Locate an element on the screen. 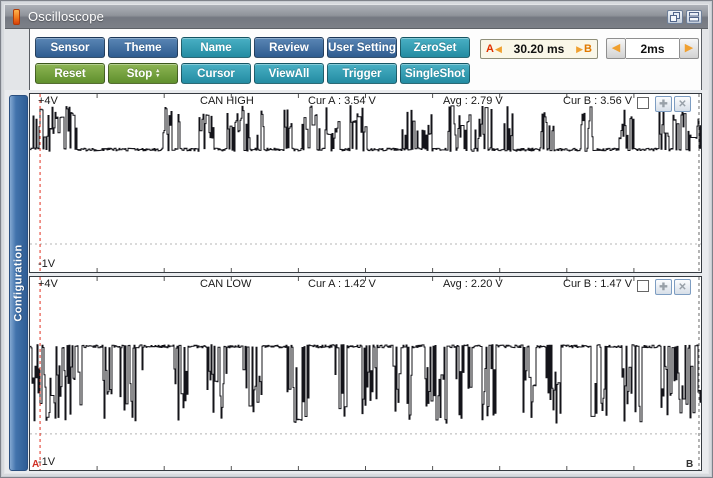 The height and width of the screenshot is (478, 713). review-button: Review is located at coordinates (289, 47).